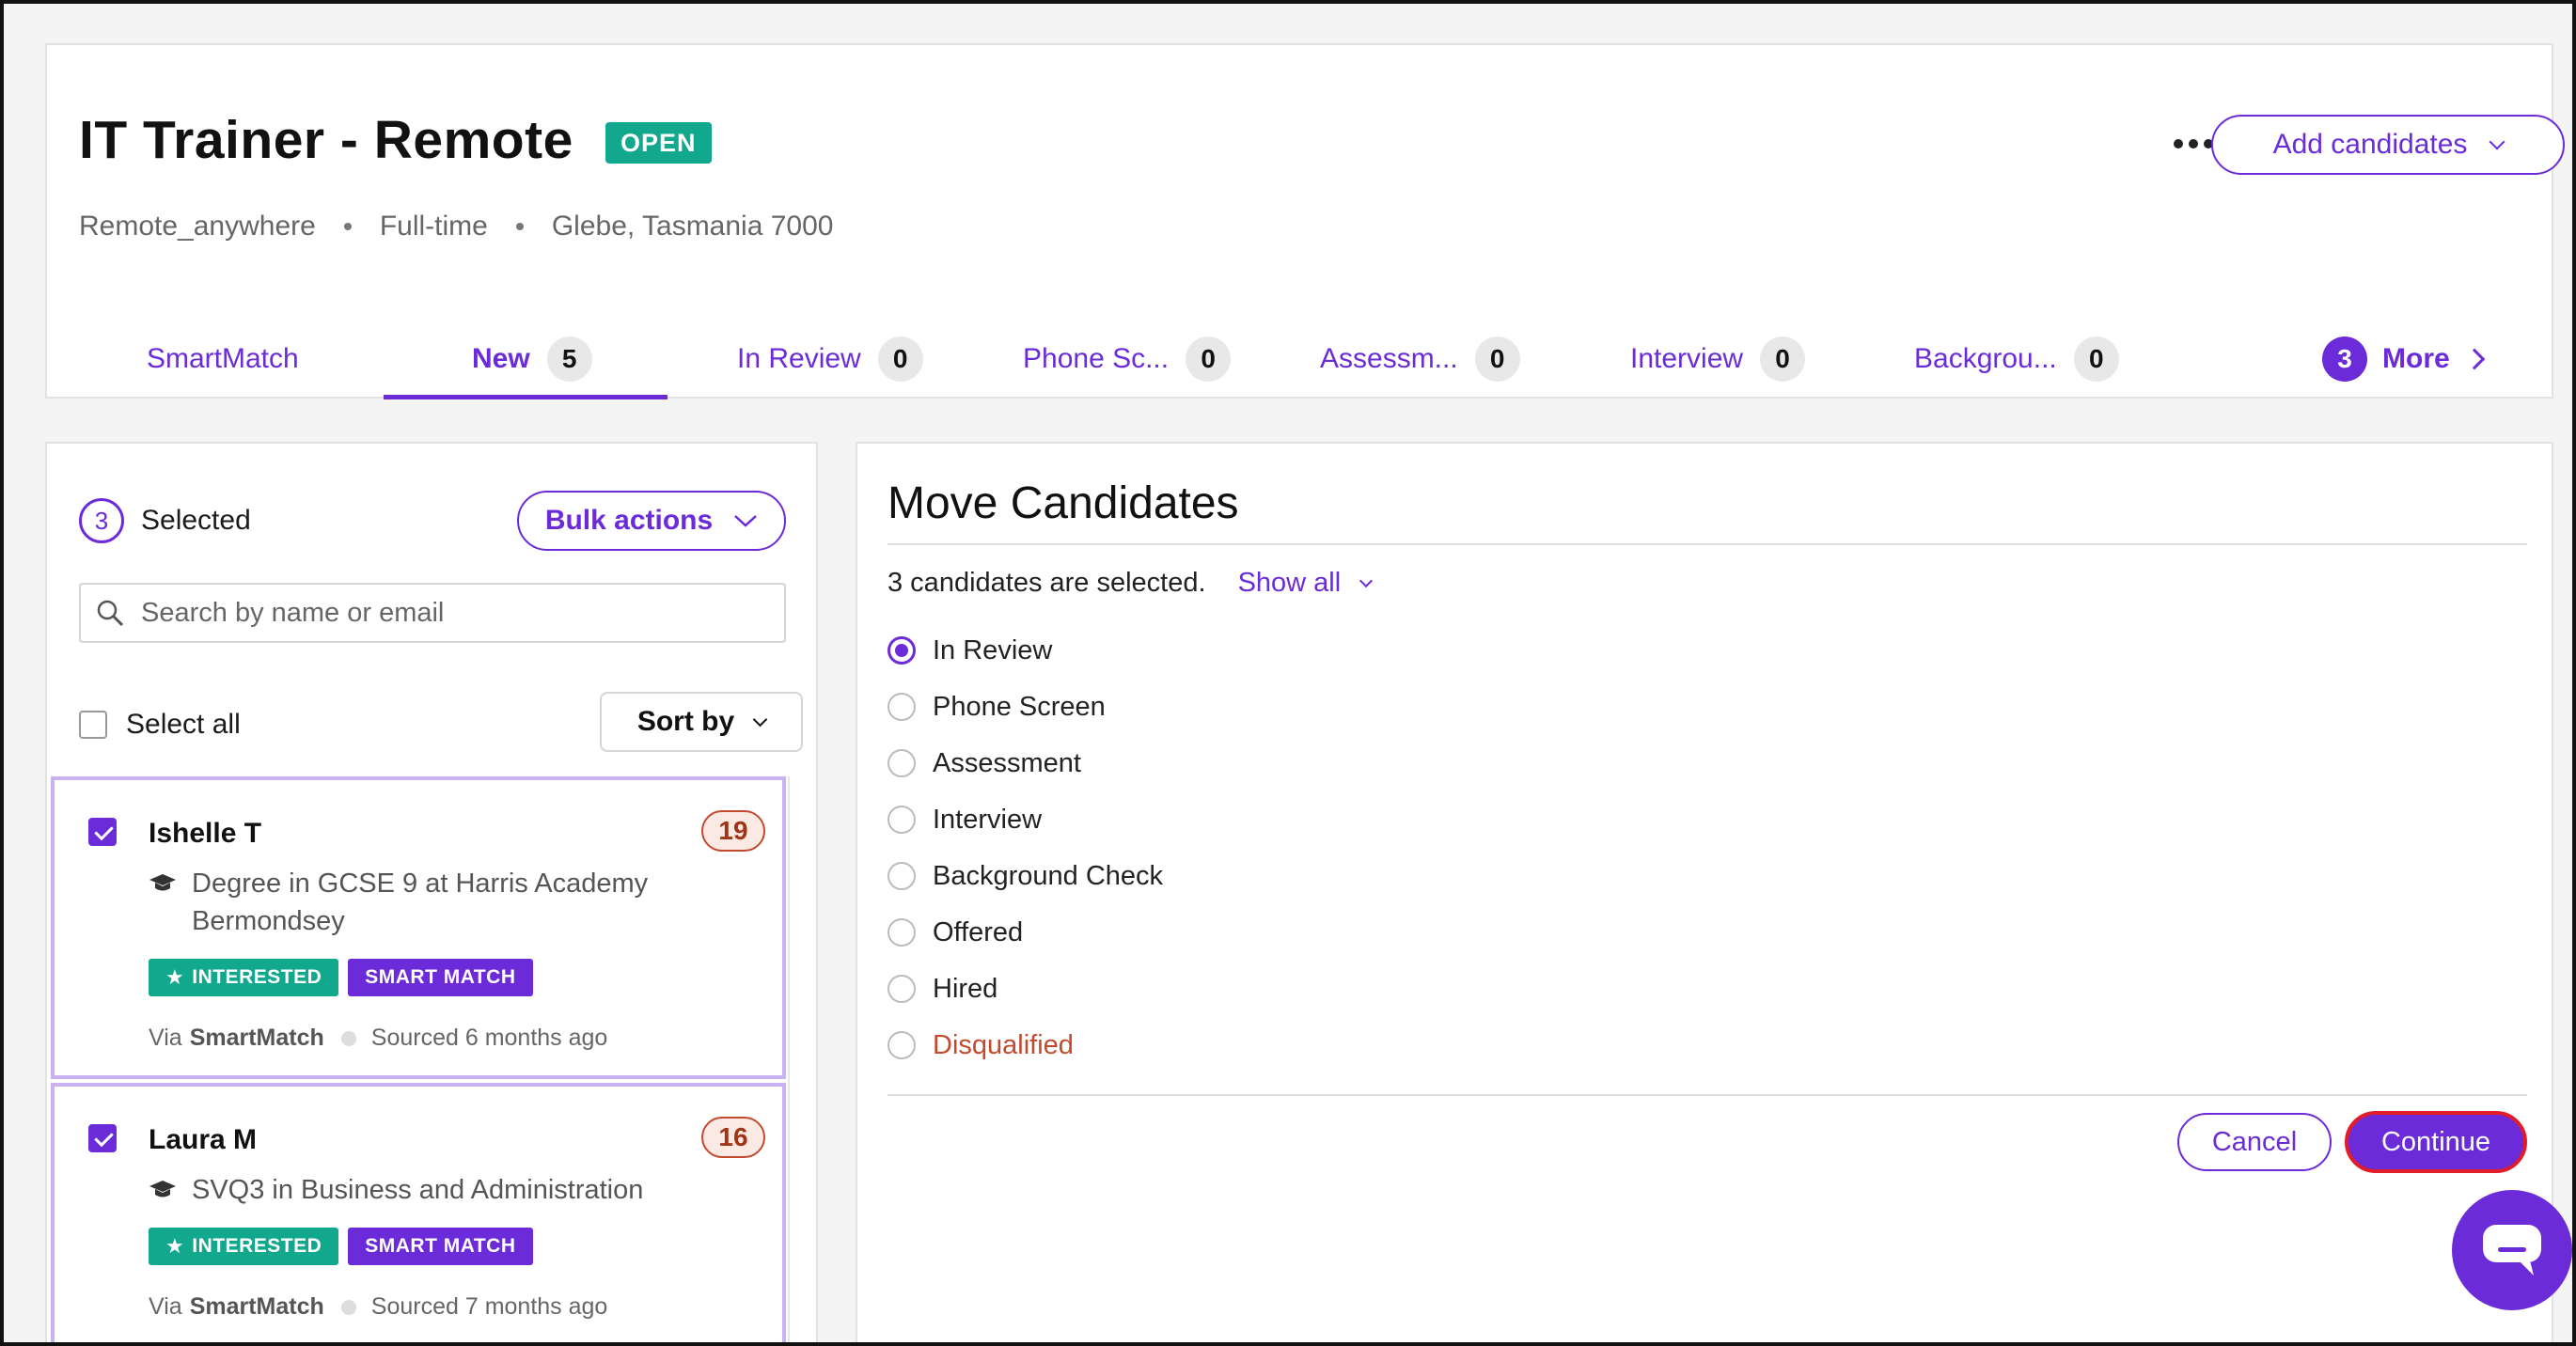  What do you see at coordinates (1025, 989) in the screenshot?
I see `stage-option-hired: Hired` at bounding box center [1025, 989].